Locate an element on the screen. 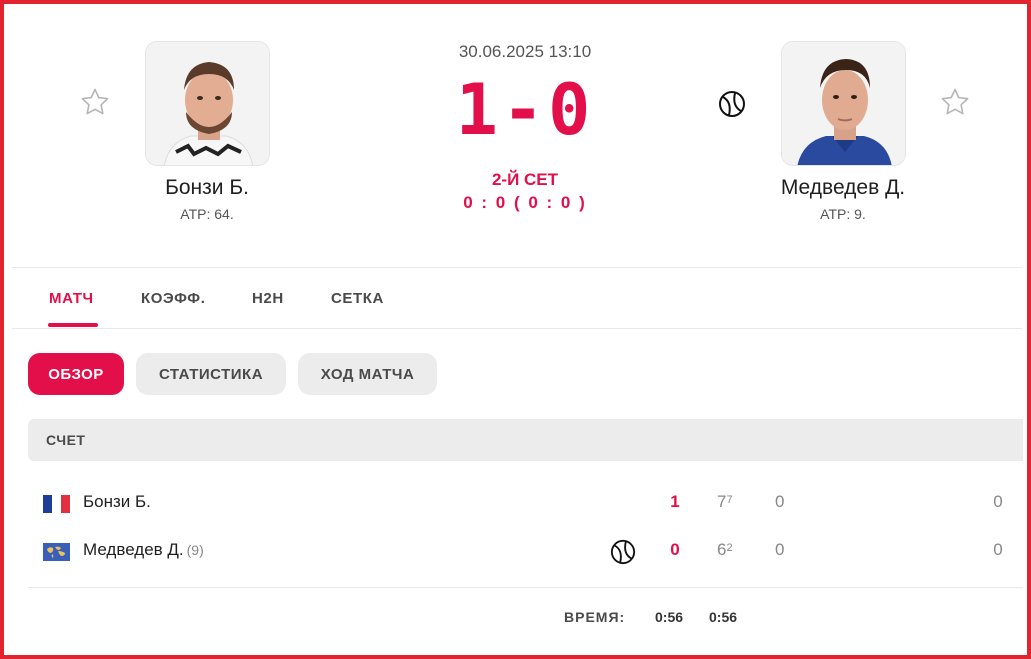 This screenshot has width=1031, height=659. row-player-name: Бонзи Б. is located at coordinates (117, 502).